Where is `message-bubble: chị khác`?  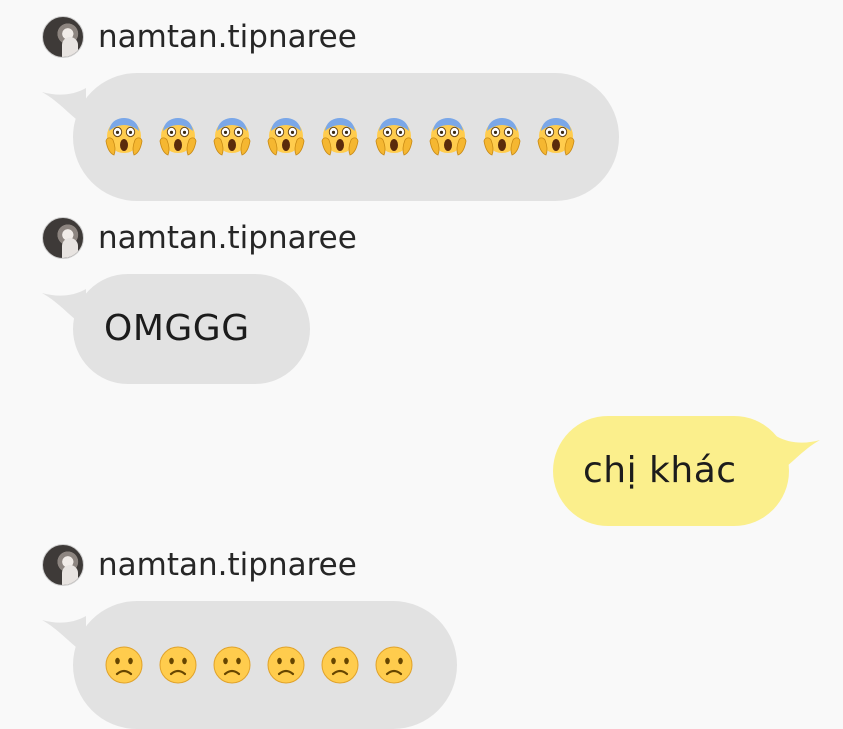 message-bubble: chị khác is located at coordinates (671, 471).